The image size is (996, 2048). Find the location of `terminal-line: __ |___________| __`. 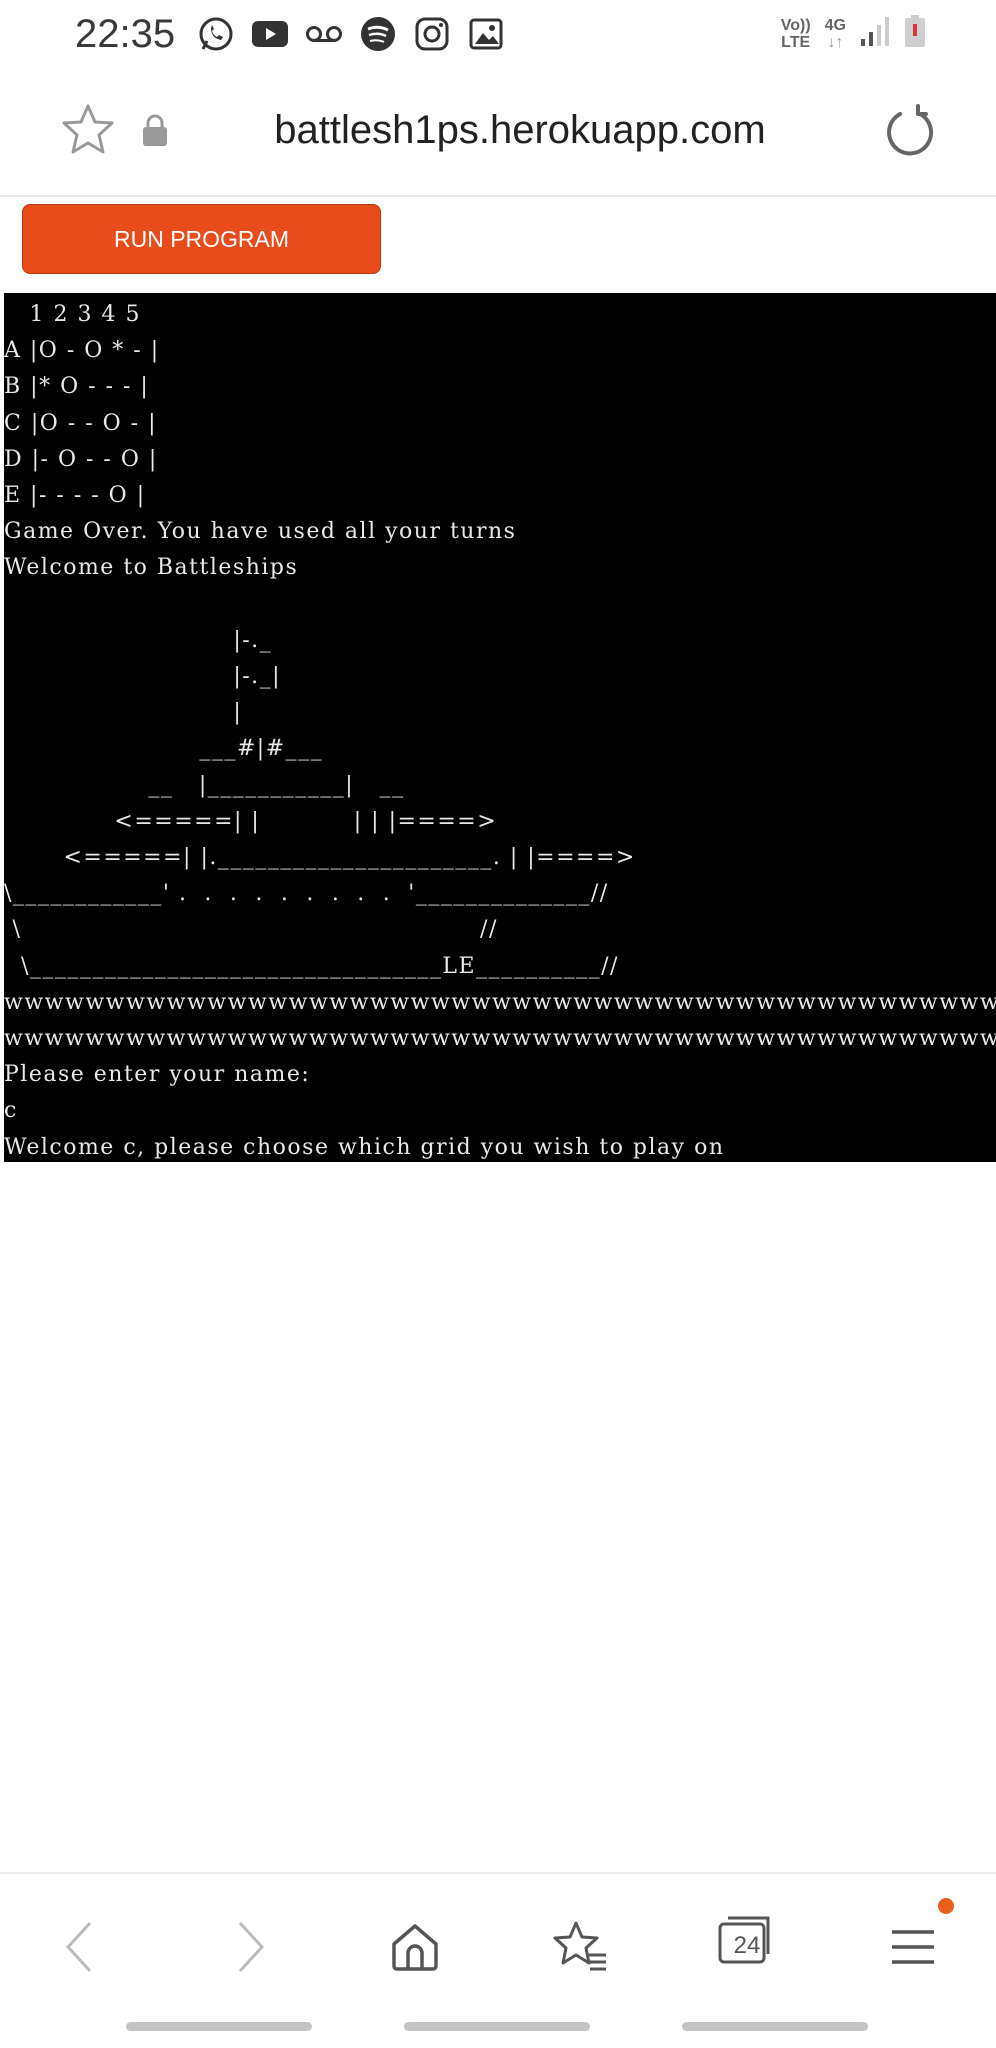

terminal-line: __ |___________| __ is located at coordinates (204, 785).